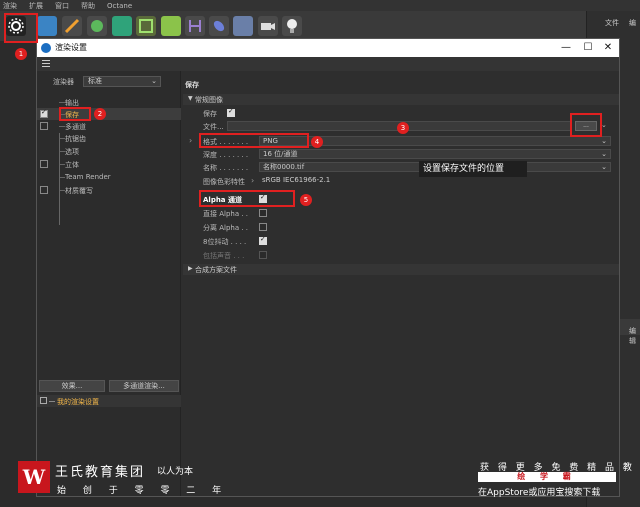  What do you see at coordinates (401, 167) in the screenshot?
I see `name-row: 名称 . . . . . . . 名称0000.tif ⌄` at bounding box center [401, 167].